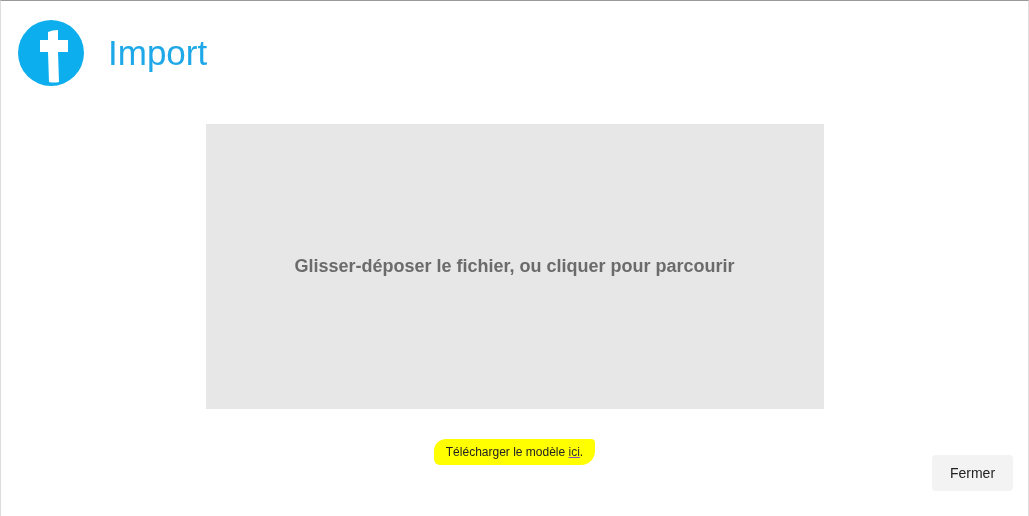 The image size is (1029, 516). I want to click on template-note: Télécharger le modèle ici., so click(514, 451).